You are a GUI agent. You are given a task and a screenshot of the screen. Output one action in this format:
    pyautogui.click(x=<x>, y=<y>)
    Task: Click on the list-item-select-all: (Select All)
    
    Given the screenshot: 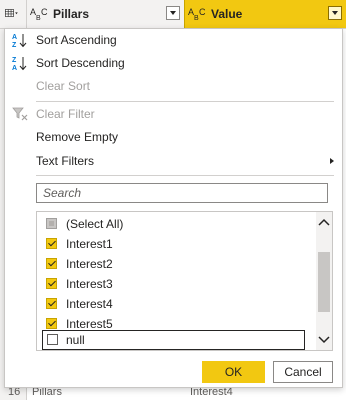 What is the action you would take?
    pyautogui.click(x=177, y=224)
    